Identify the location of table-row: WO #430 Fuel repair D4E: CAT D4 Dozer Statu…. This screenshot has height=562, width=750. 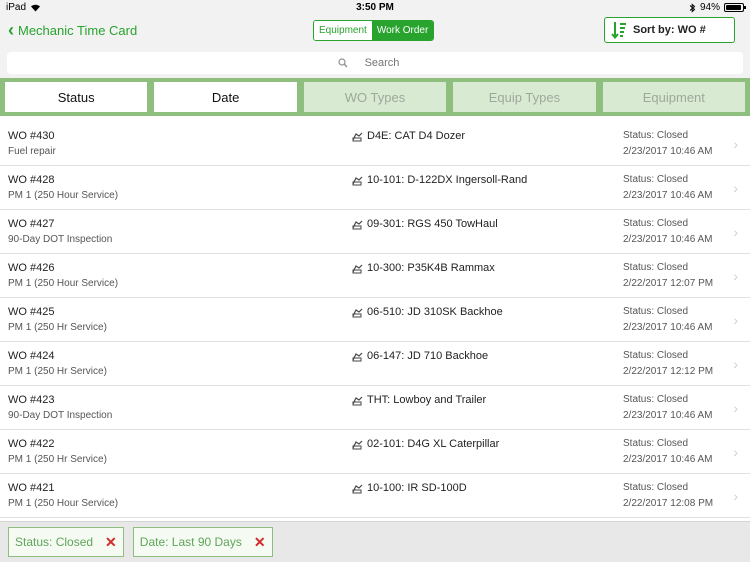
(375, 144).